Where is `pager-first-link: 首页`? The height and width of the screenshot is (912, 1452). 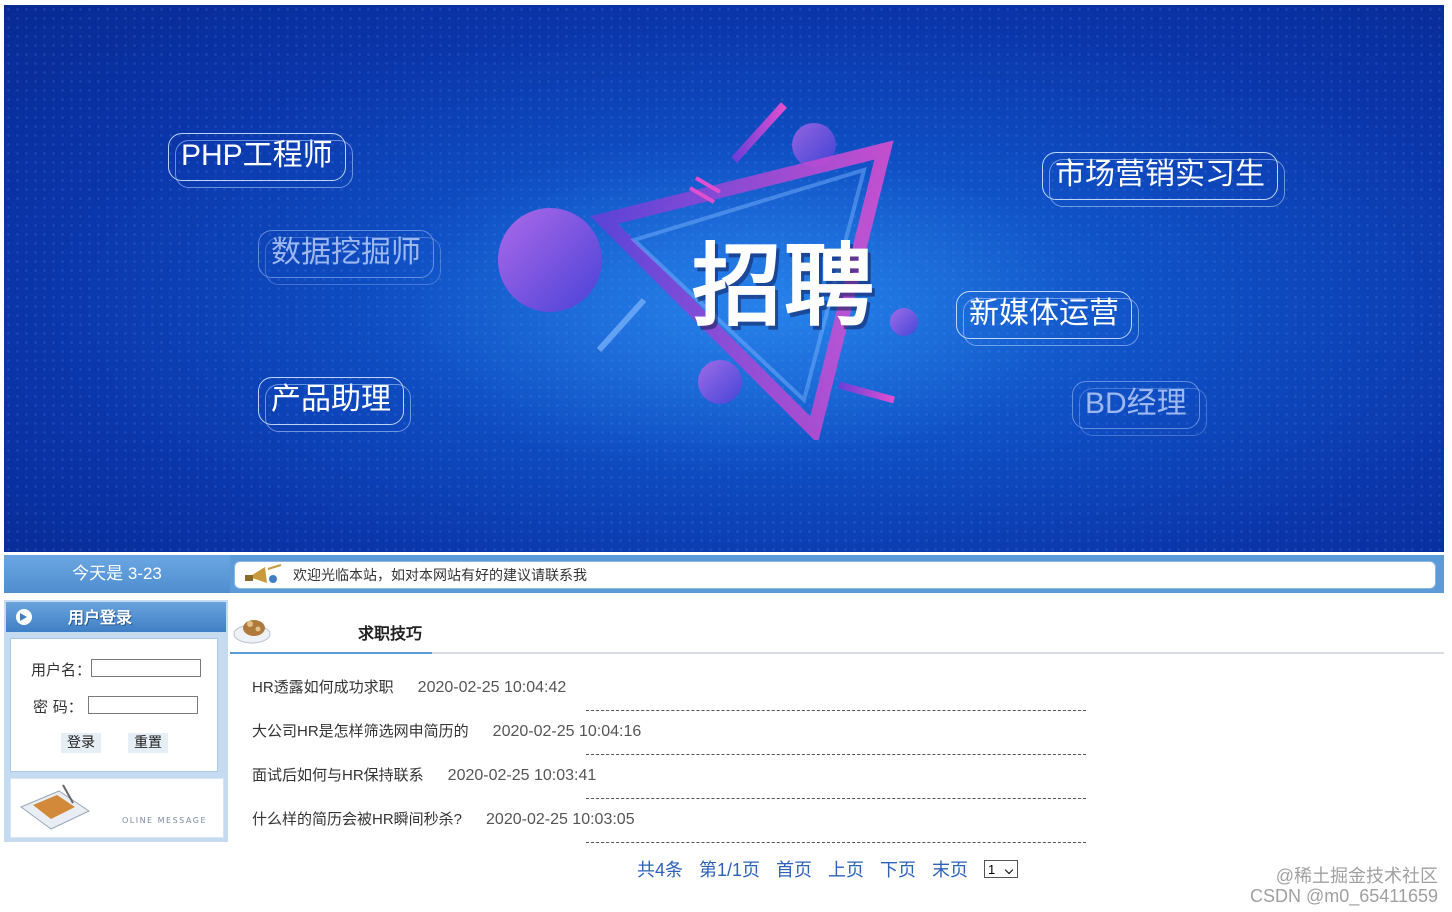
pager-first-link: 首页 is located at coordinates (794, 870).